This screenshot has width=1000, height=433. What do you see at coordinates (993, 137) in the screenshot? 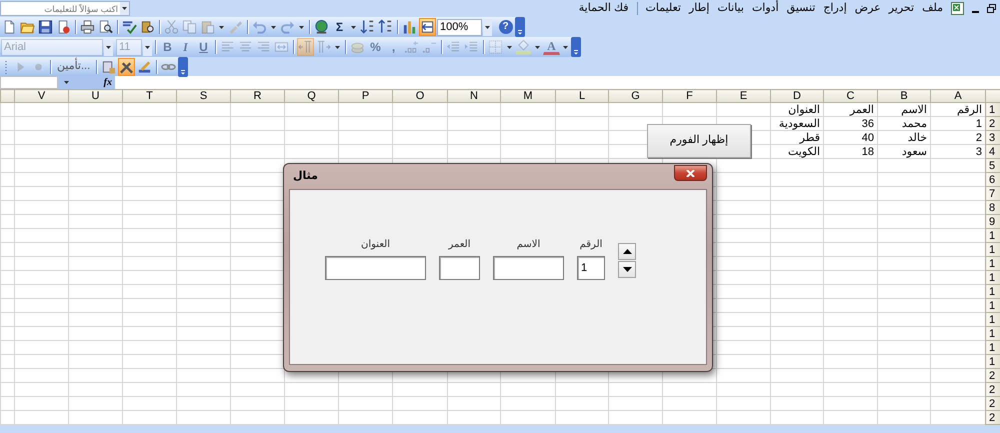
I see `row-header: 3` at bounding box center [993, 137].